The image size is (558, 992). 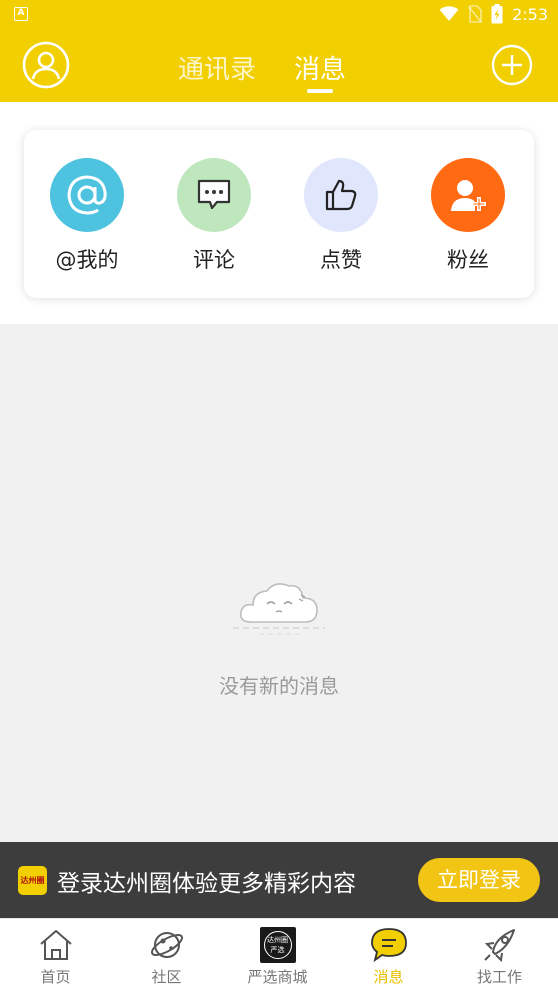 I want to click on tab-contacts: 通讯录, so click(x=217, y=67).